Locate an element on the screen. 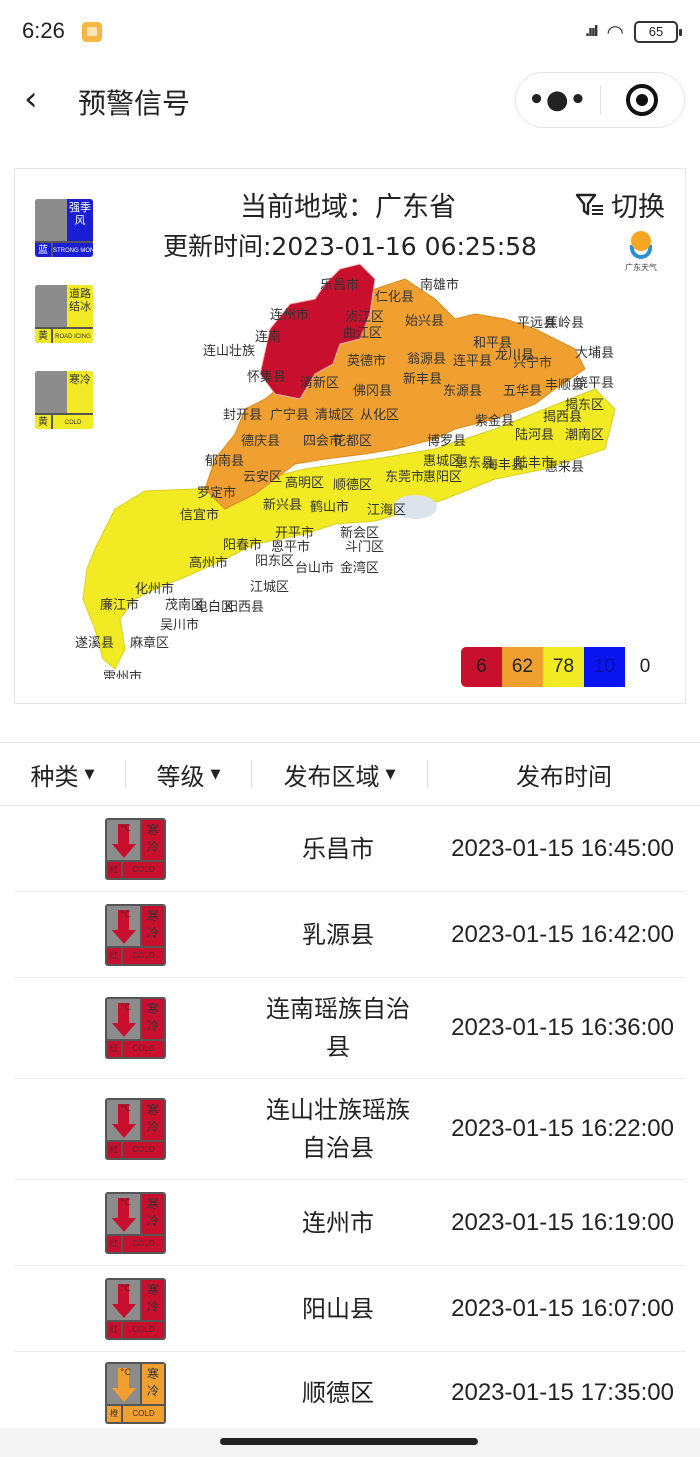 The height and width of the screenshot is (1457, 700). signal-name: 强季风 is located at coordinates (80, 220).